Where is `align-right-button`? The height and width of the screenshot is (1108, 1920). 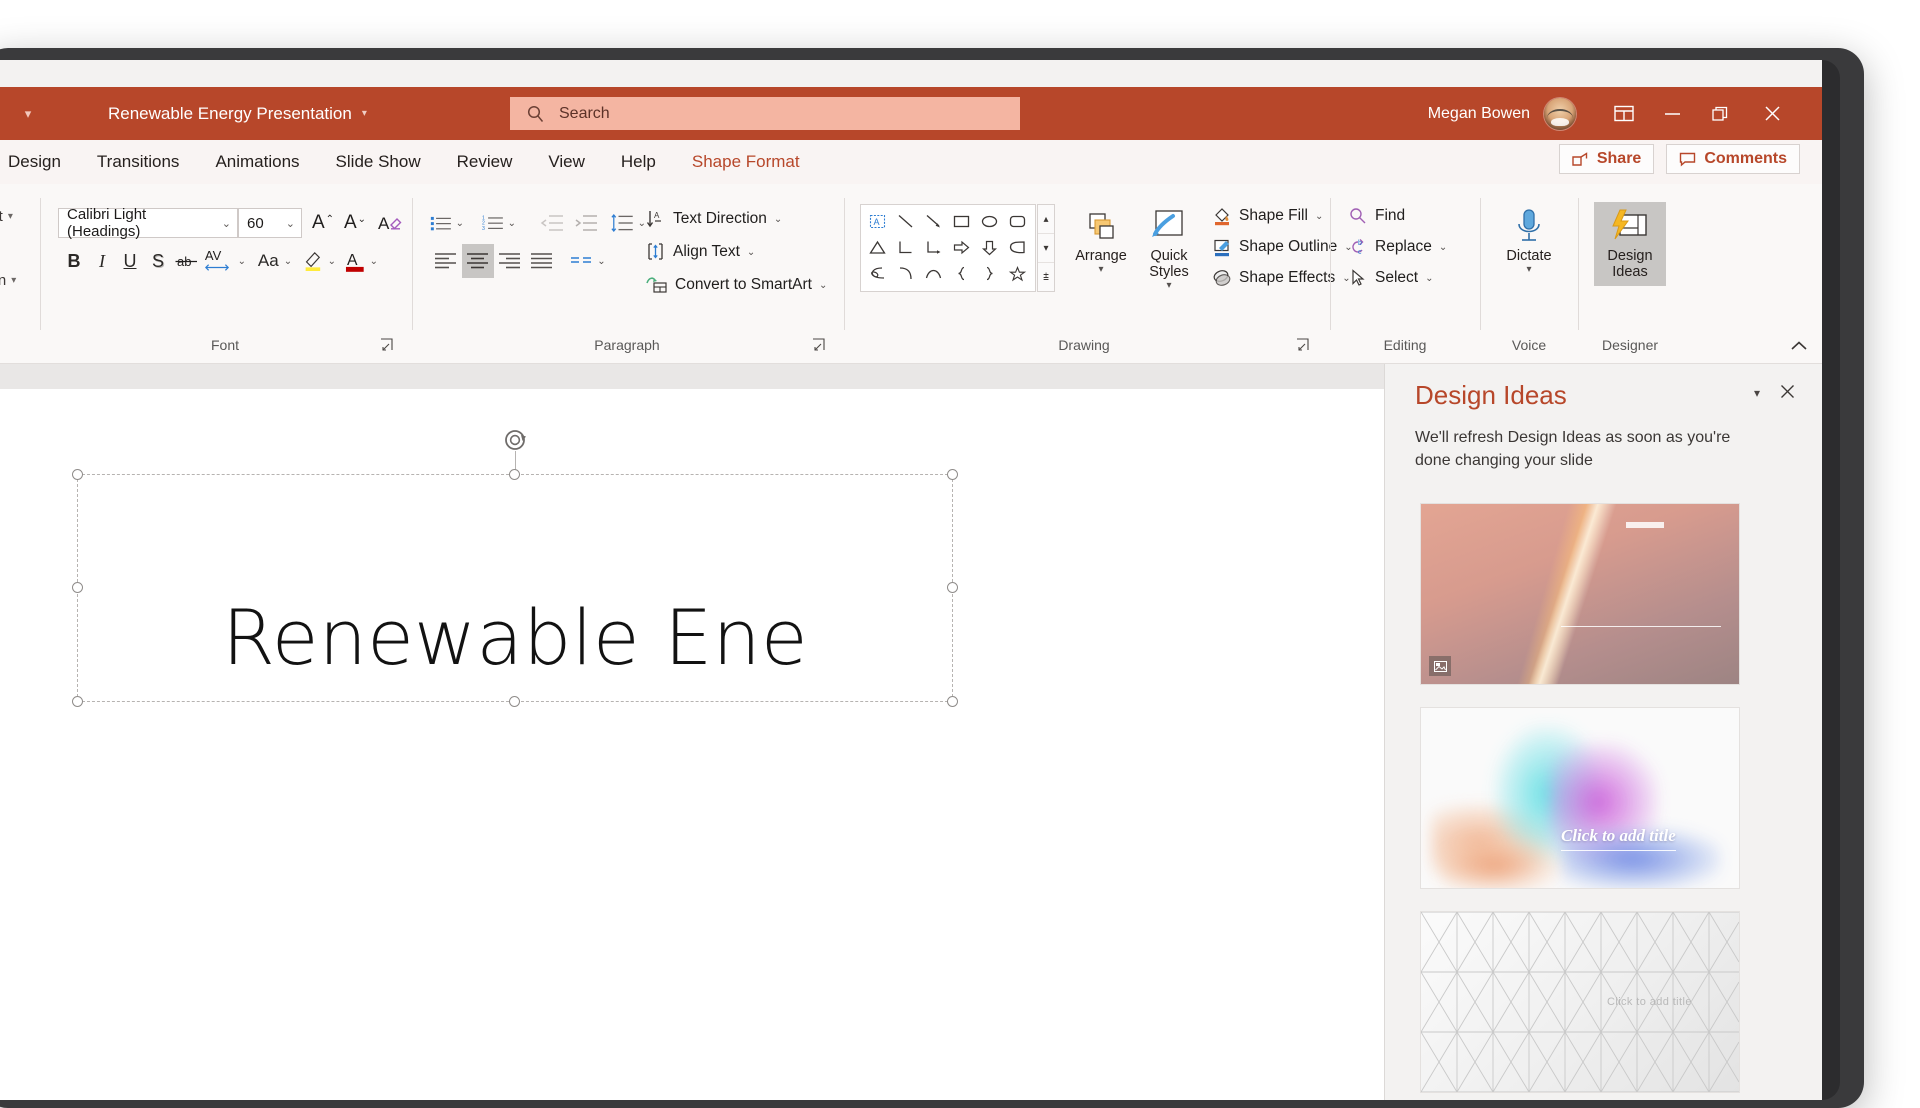
align-right-button is located at coordinates (510, 261).